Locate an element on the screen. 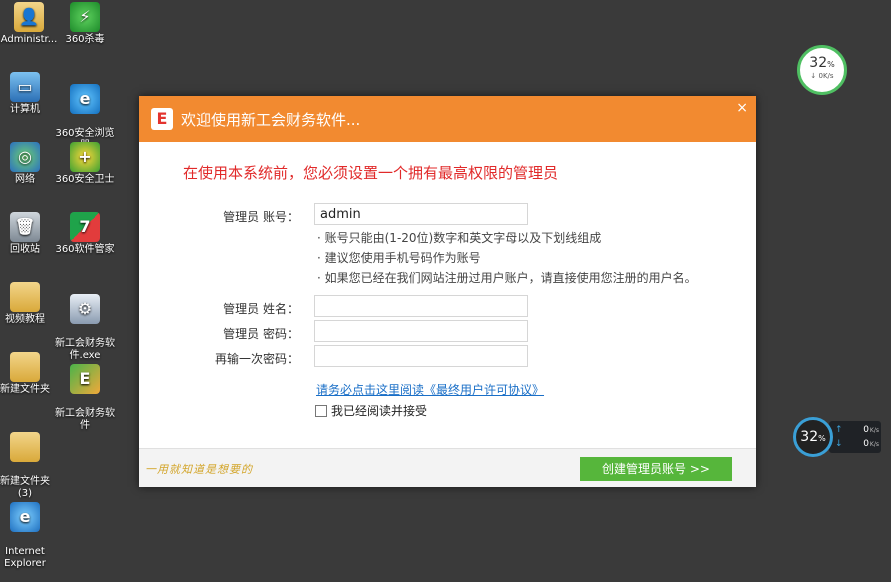  desktop-icon-360-antivirus: ⚡ 360杀毒 is located at coordinates (85, 24).